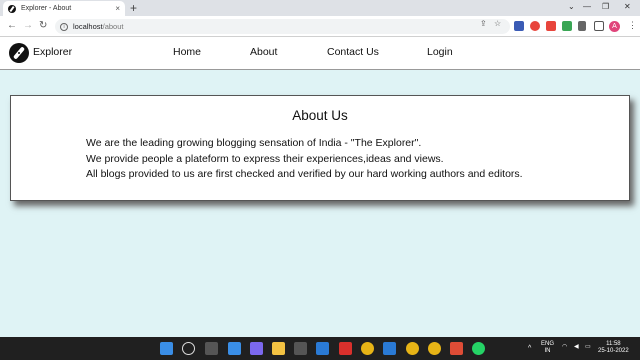 The width and height of the screenshot is (640, 360). Describe the element at coordinates (133, 8) in the screenshot. I see `new-tab-button: +` at that location.